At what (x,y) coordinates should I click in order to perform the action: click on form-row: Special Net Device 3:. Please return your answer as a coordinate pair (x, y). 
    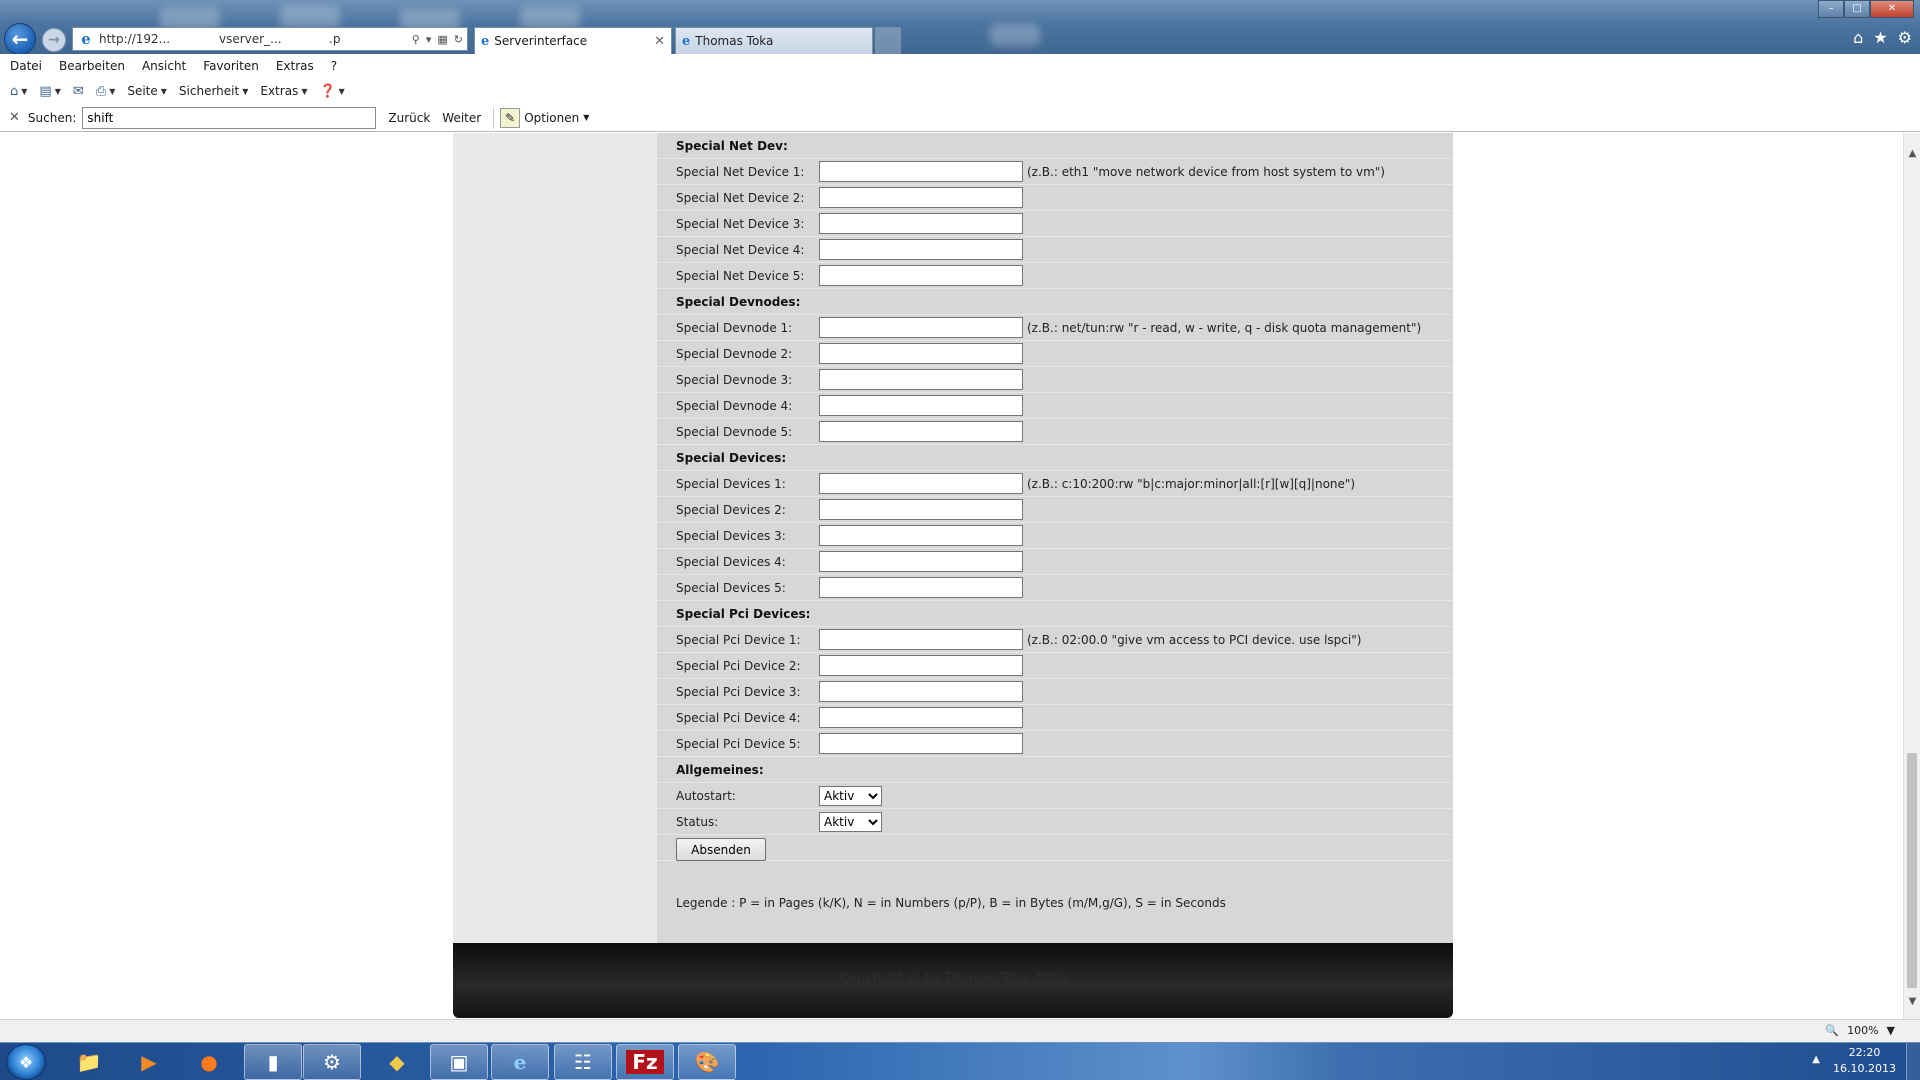
    Looking at the image, I should click on (1055, 224).